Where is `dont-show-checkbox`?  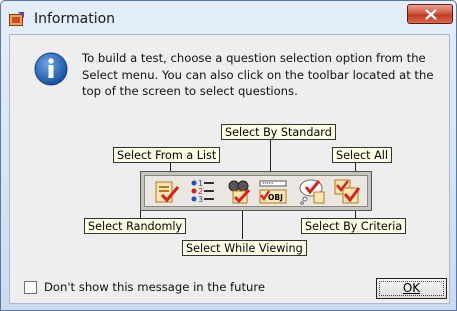
dont-show-checkbox is located at coordinates (30, 287).